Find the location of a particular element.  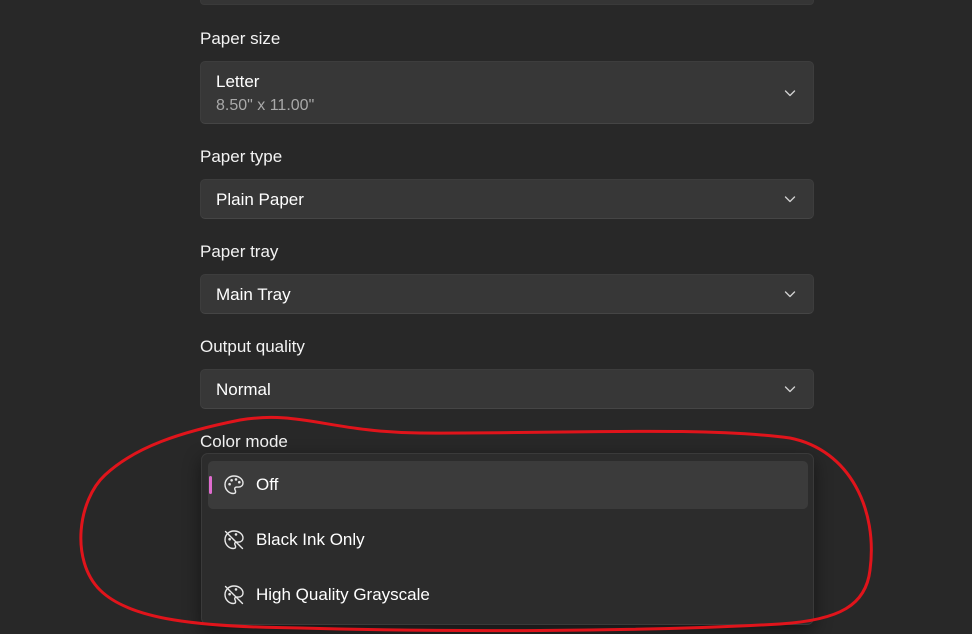

output-quality-select: Normal is located at coordinates (507, 389).